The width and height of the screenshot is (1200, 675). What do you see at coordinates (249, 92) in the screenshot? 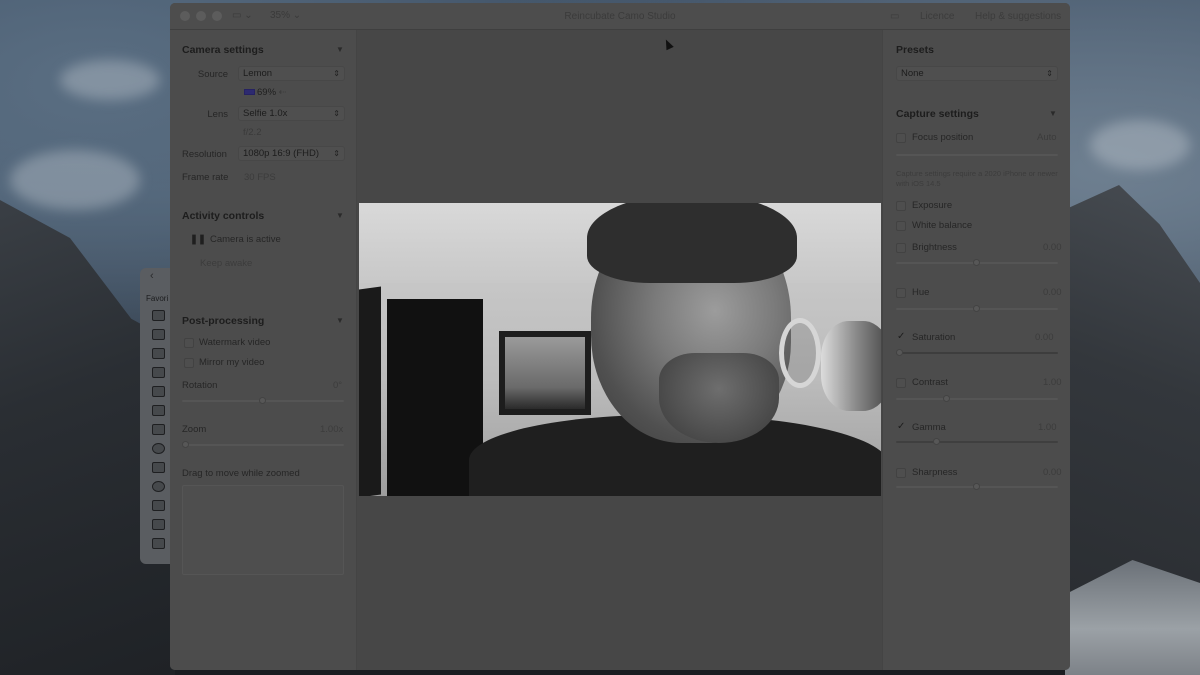
I see `battery-icon` at bounding box center [249, 92].